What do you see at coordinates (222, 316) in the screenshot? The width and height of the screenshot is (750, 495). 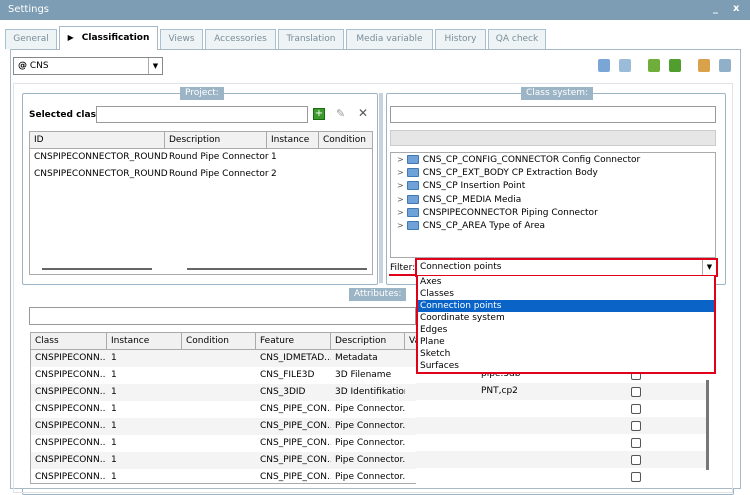 I see `attributes-search-input` at bounding box center [222, 316].